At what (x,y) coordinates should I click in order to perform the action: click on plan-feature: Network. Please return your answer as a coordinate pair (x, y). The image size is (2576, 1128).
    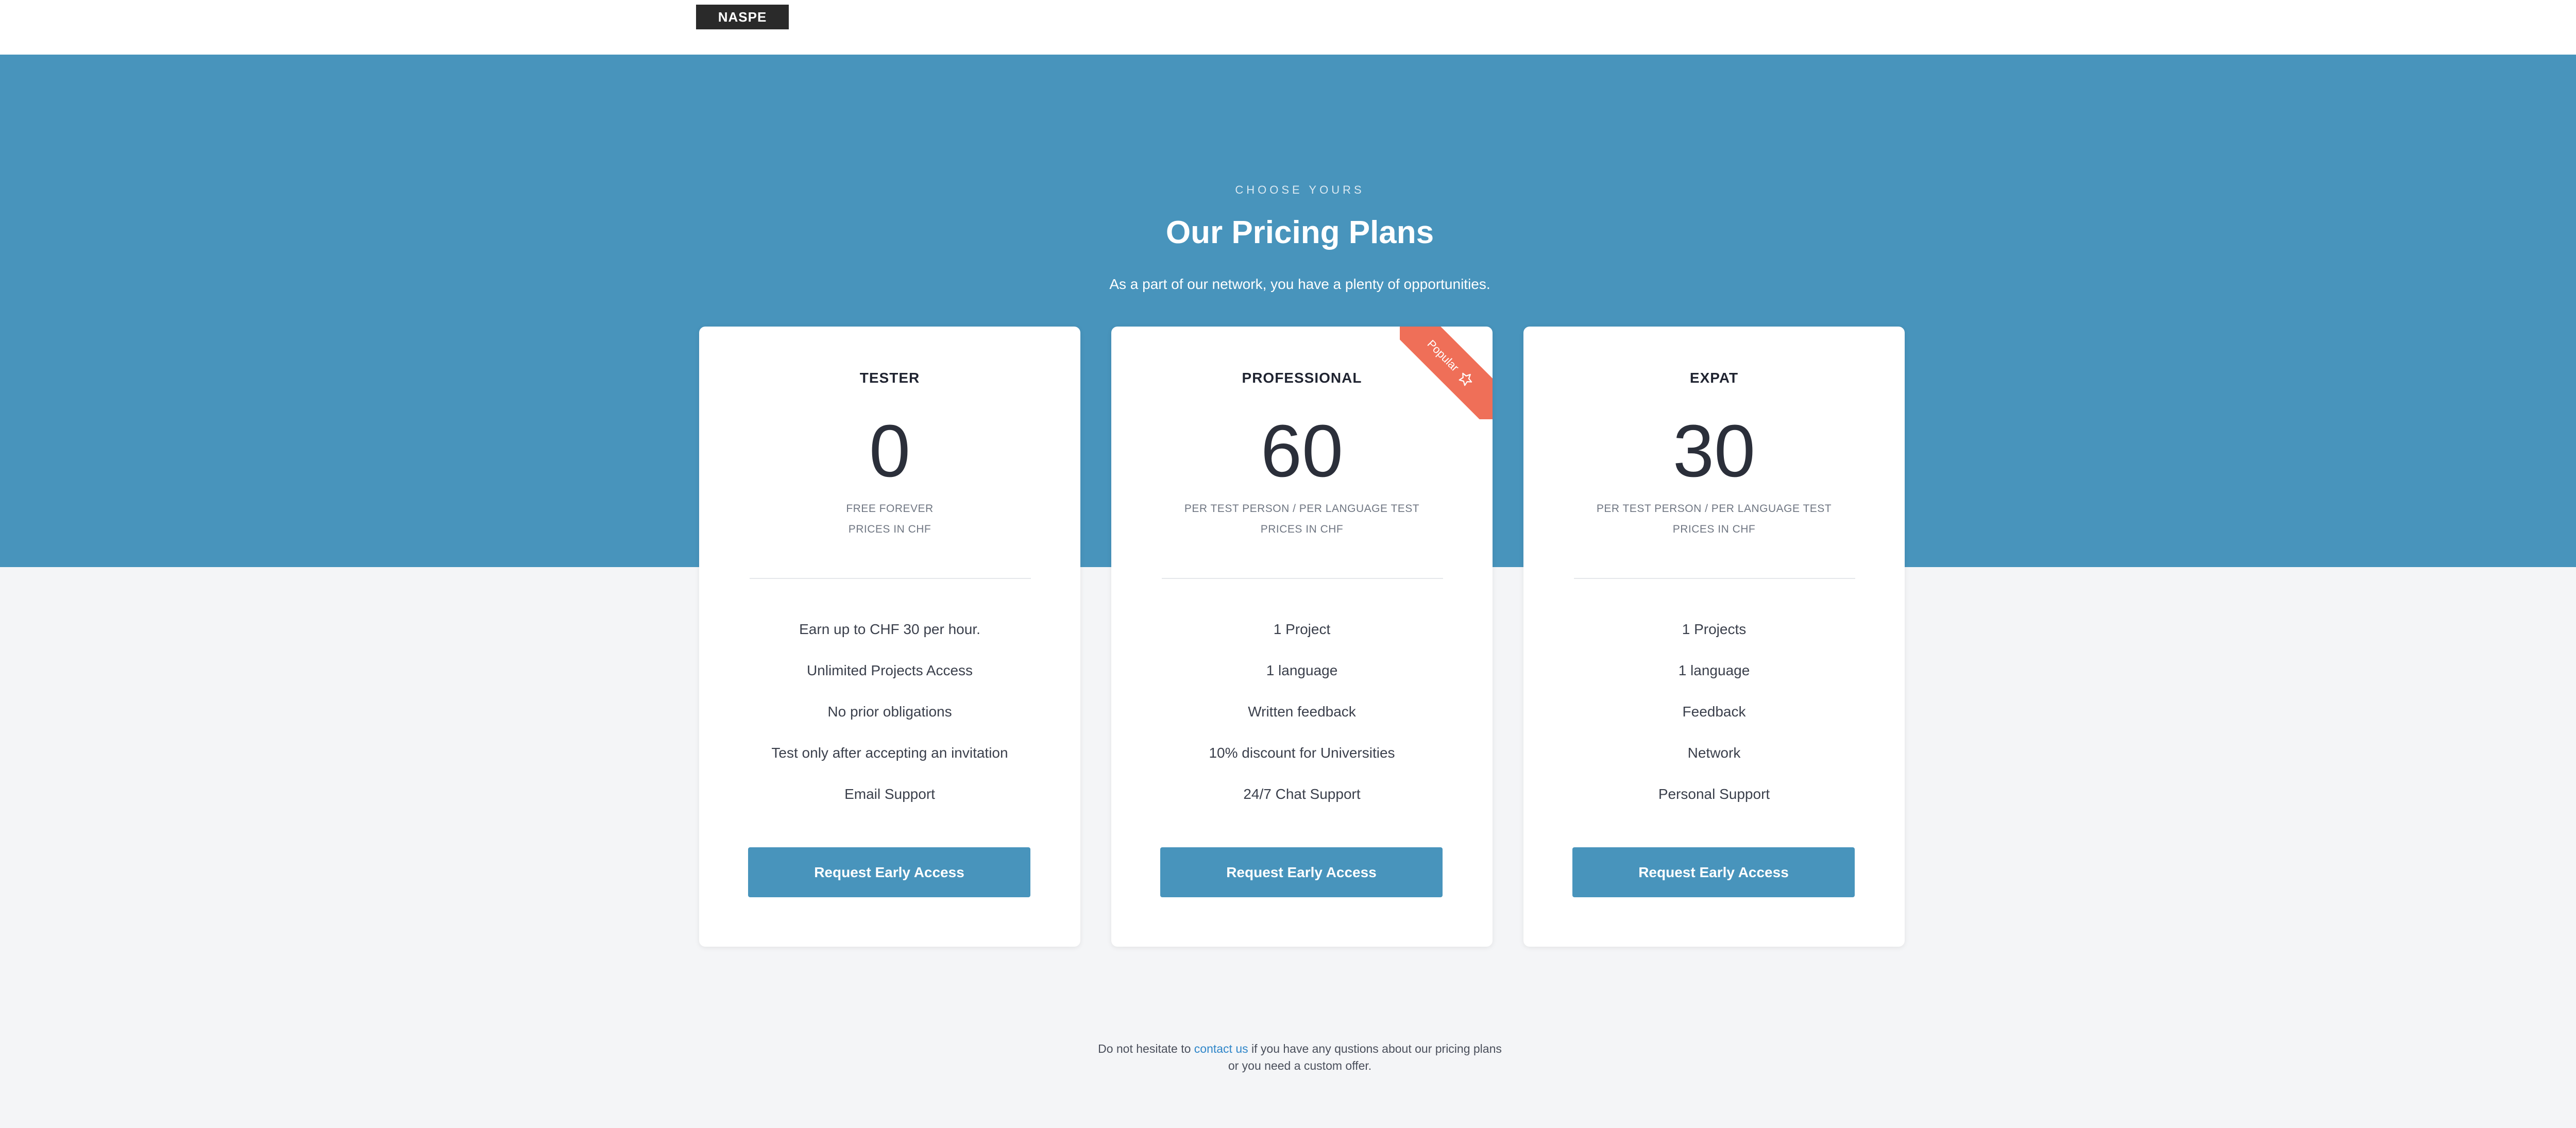
    Looking at the image, I should click on (1714, 753).